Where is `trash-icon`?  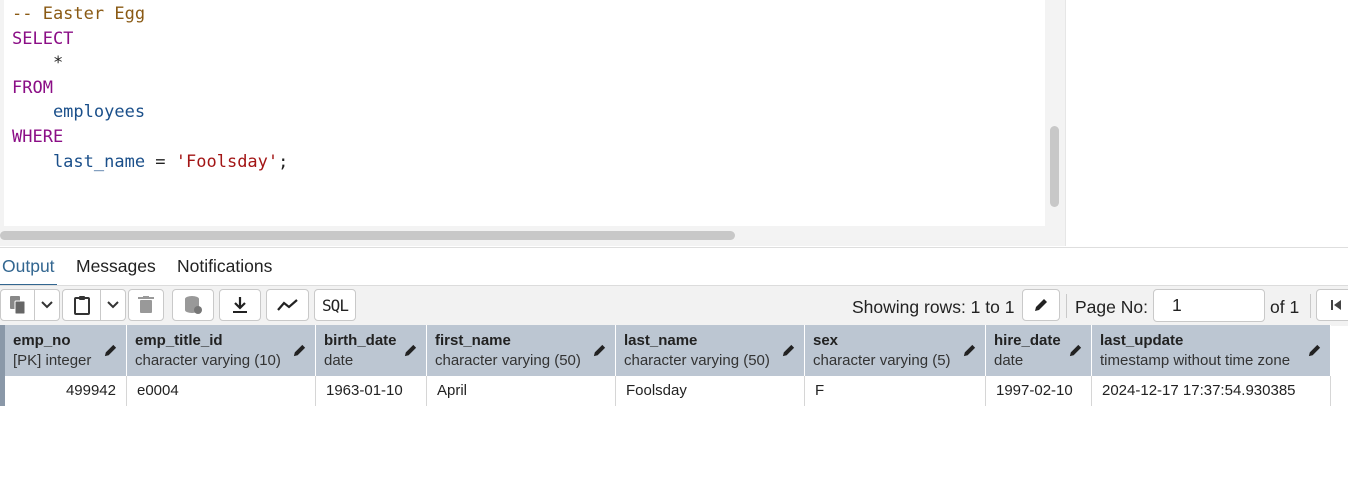
trash-icon is located at coordinates (146, 304).